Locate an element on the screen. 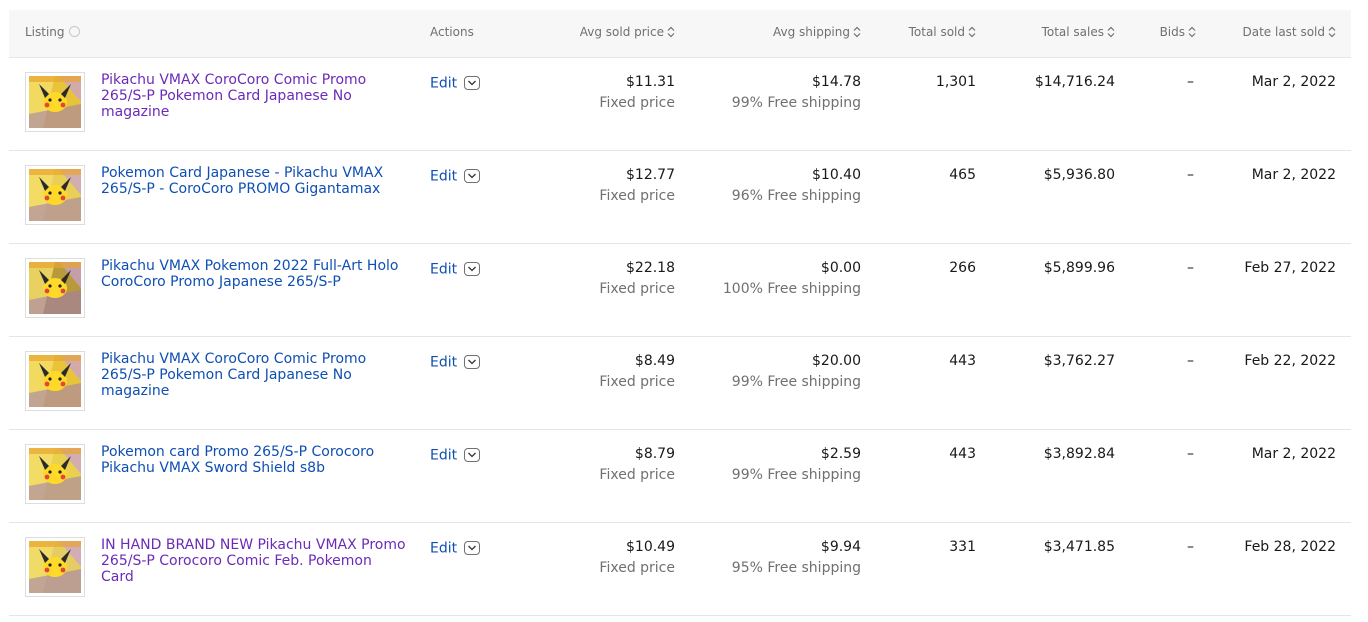 The image size is (1368, 622). column-header-label: Avg shipping is located at coordinates (811, 32).